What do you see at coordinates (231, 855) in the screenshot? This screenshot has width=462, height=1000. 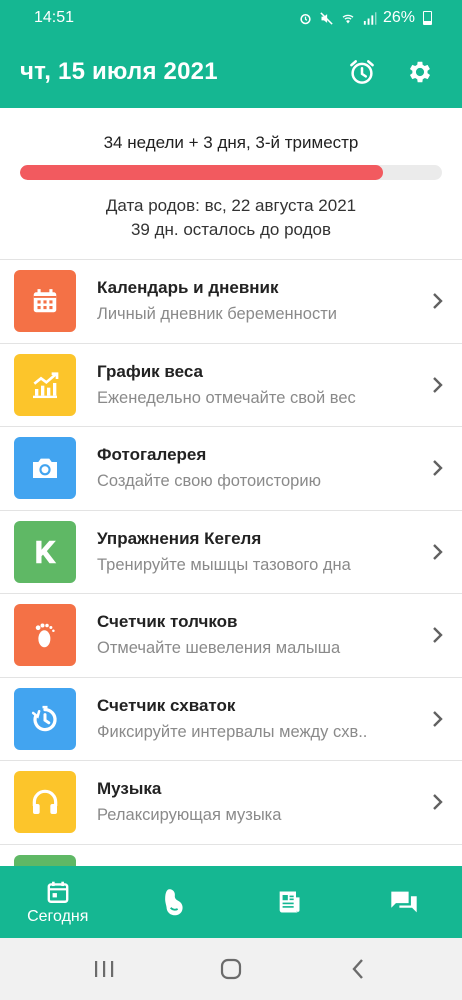 I see `menu-item-partial` at bounding box center [231, 855].